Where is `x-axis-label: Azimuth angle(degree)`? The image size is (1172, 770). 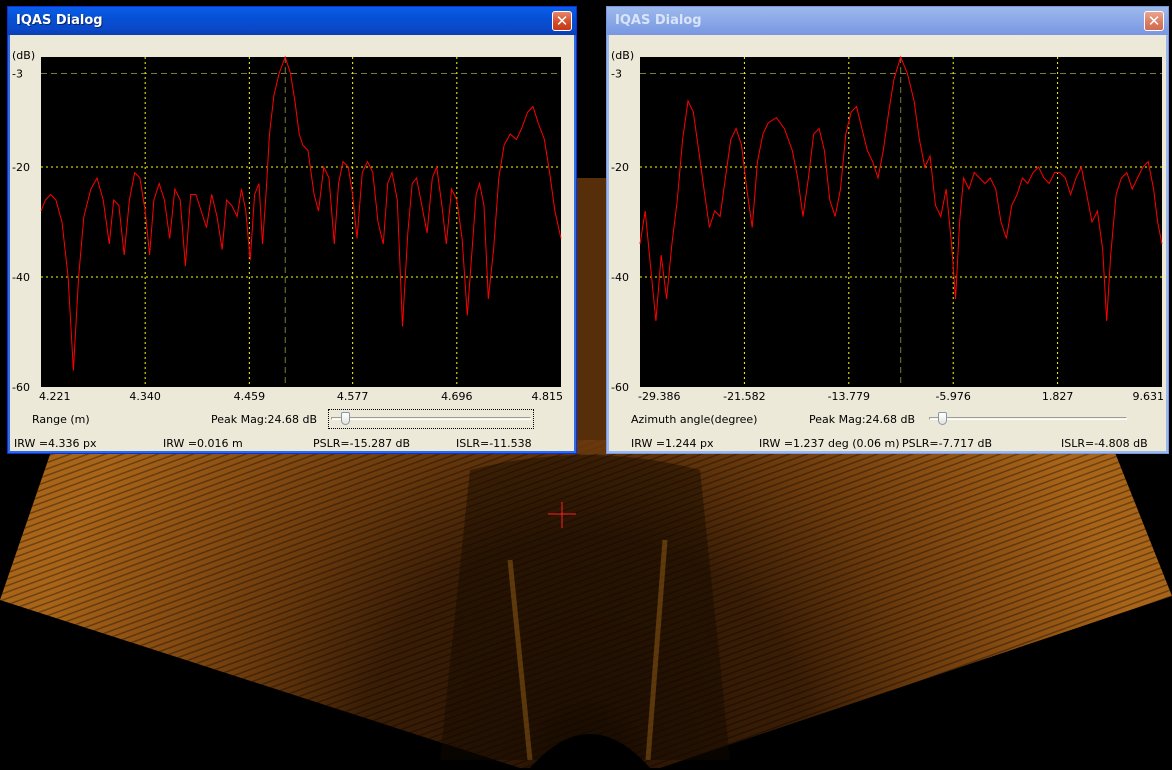
x-axis-label: Azimuth angle(degree) is located at coordinates (694, 419).